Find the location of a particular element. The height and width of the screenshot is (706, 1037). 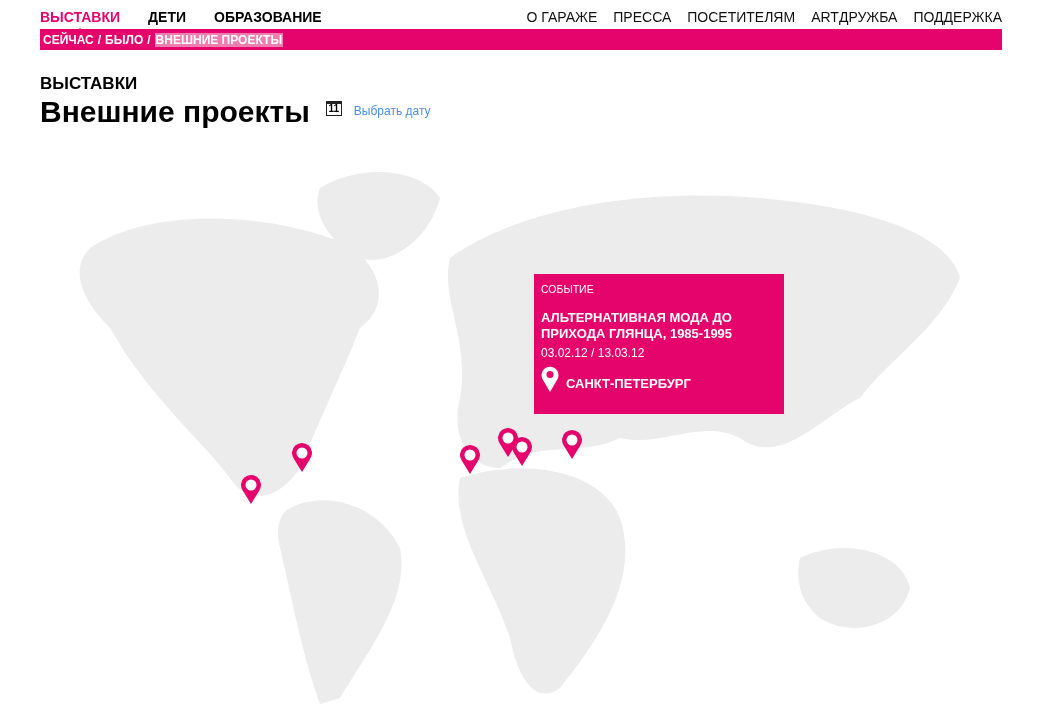

event-city: САНКТ-ПЕТЕРБУРГ is located at coordinates (628, 383).